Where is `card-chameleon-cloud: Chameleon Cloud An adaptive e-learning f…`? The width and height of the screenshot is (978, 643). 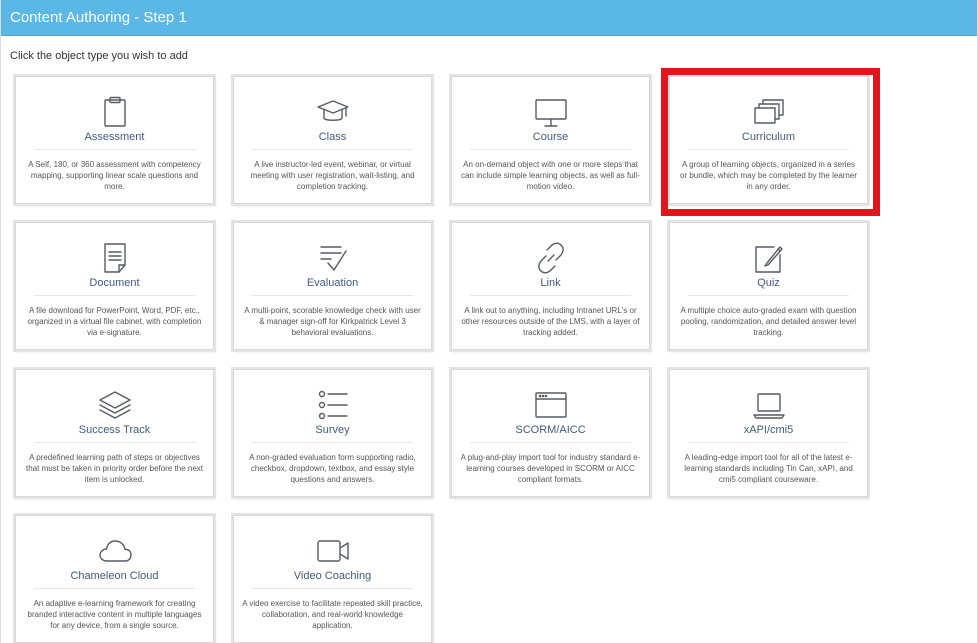
card-chameleon-cloud: Chameleon Cloud An adaptive e-learning f… is located at coordinates (114, 579).